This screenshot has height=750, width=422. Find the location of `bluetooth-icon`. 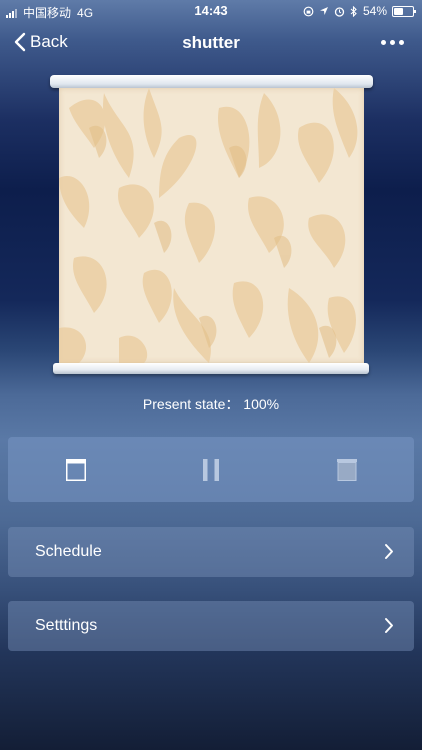

bluetooth-icon is located at coordinates (353, 11).